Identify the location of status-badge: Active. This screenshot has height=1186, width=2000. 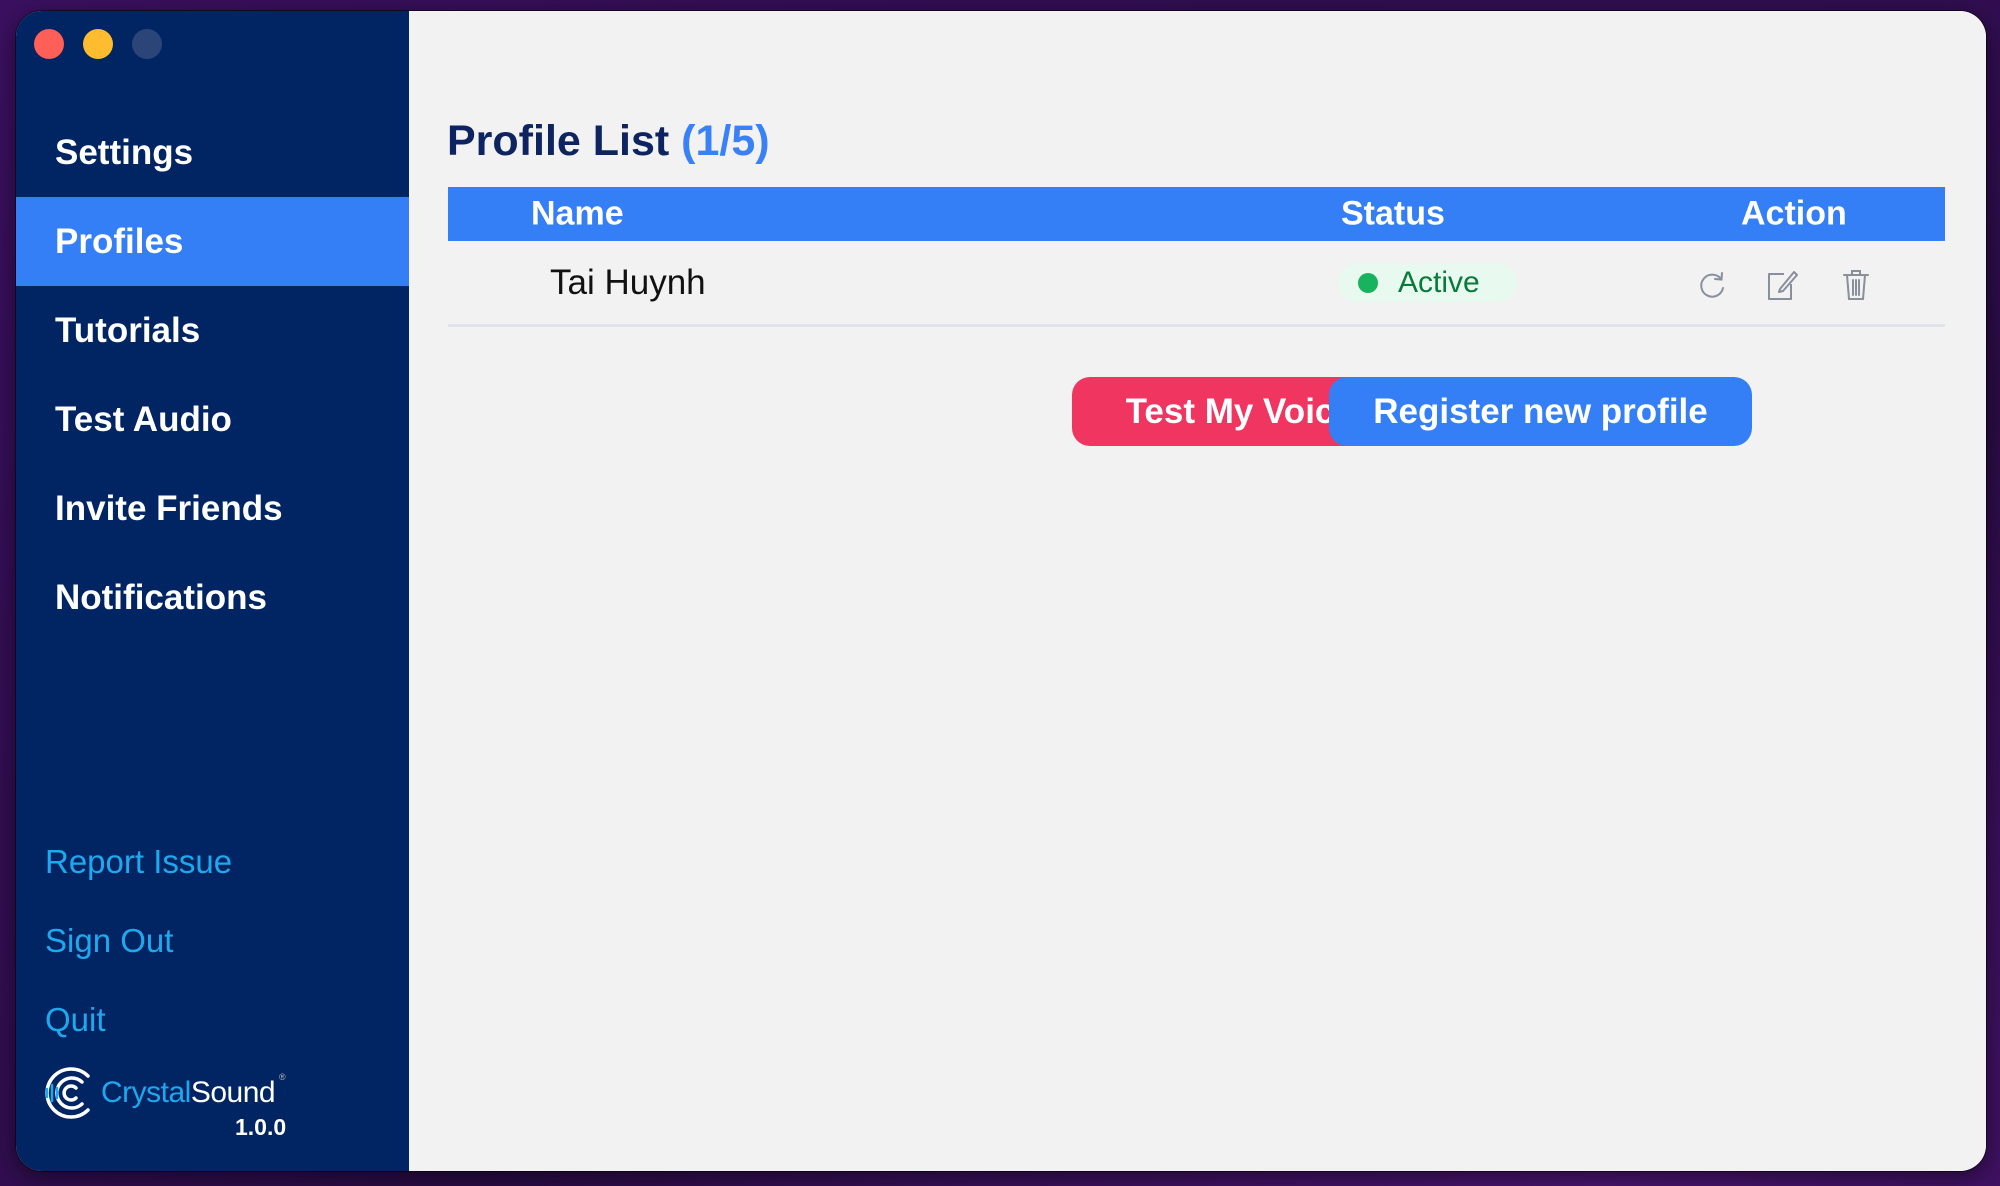
(1427, 282).